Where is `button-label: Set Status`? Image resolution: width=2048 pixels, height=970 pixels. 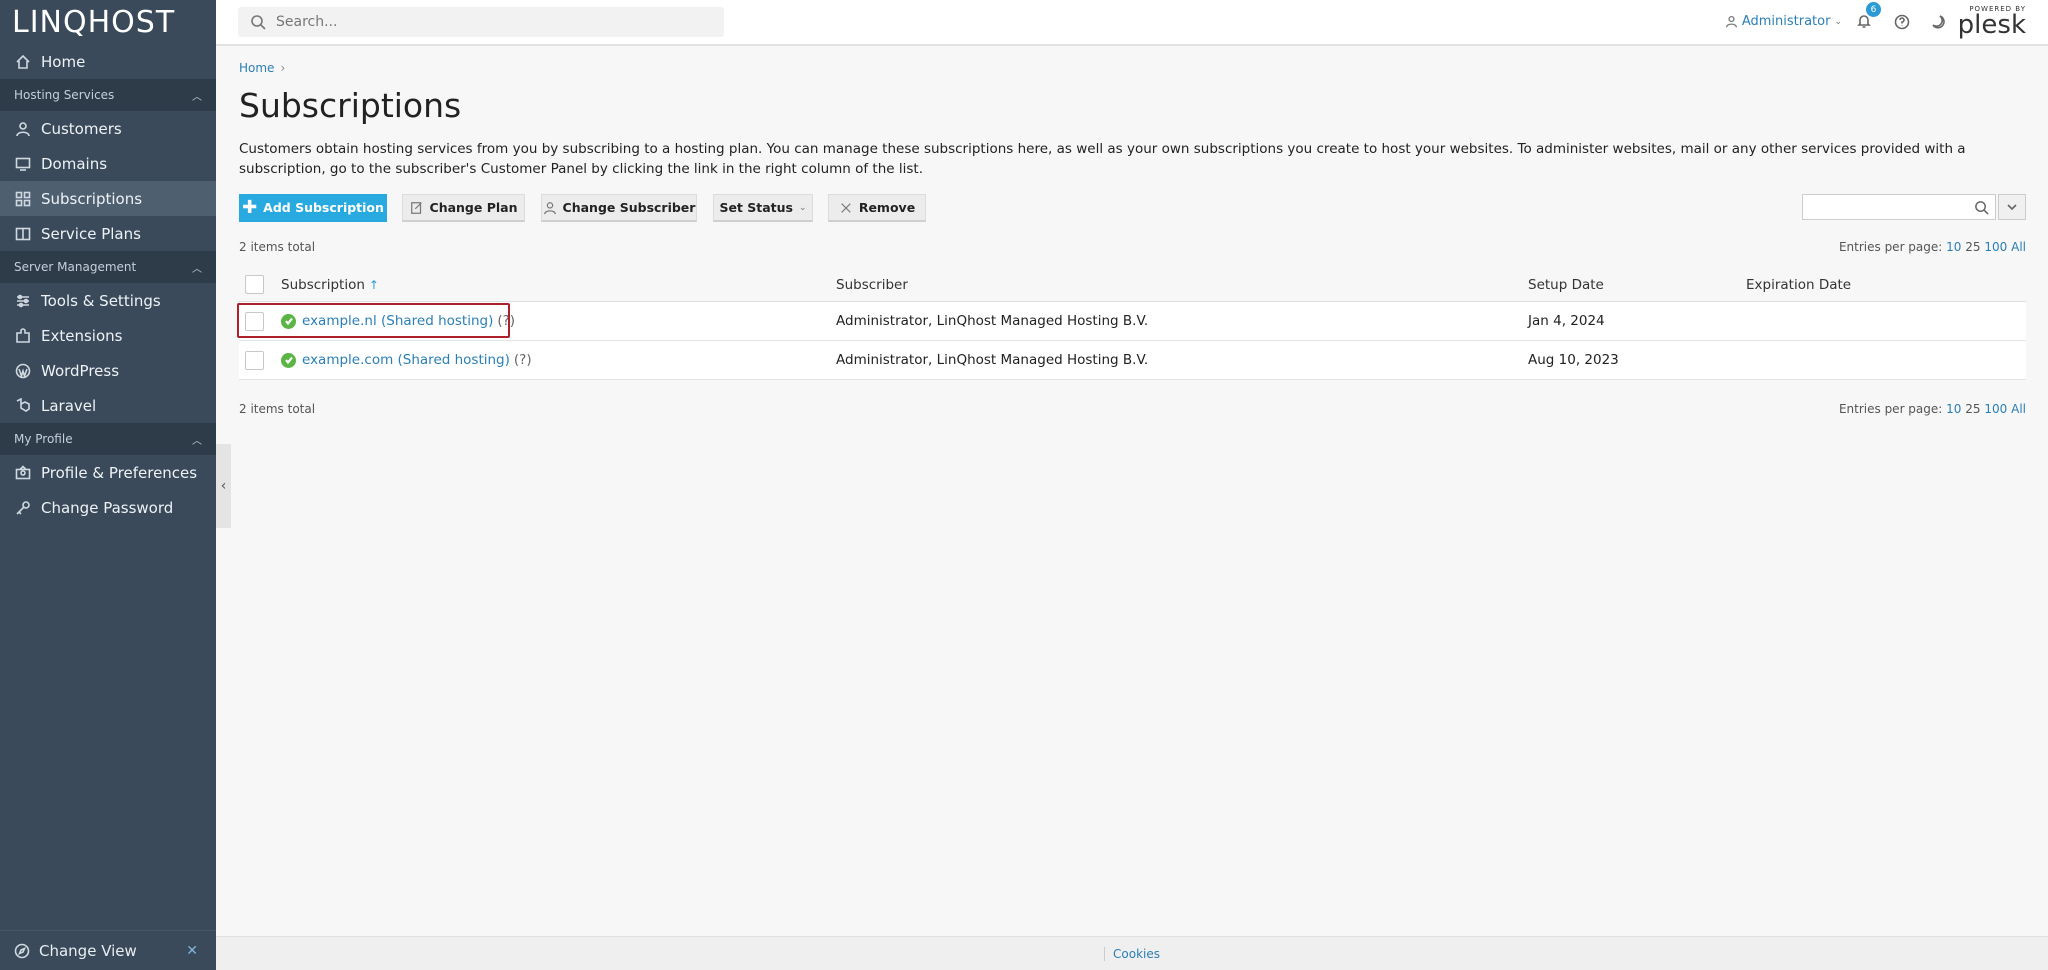
button-label: Set Status is located at coordinates (756, 207).